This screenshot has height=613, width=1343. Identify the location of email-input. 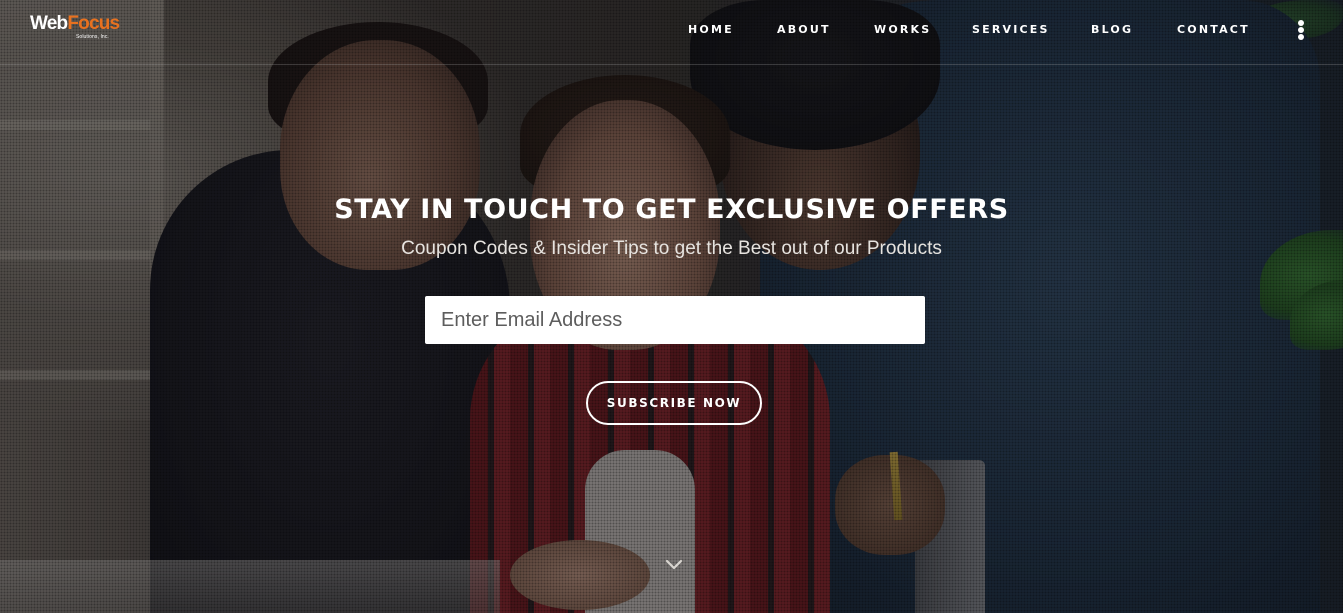
(675, 320).